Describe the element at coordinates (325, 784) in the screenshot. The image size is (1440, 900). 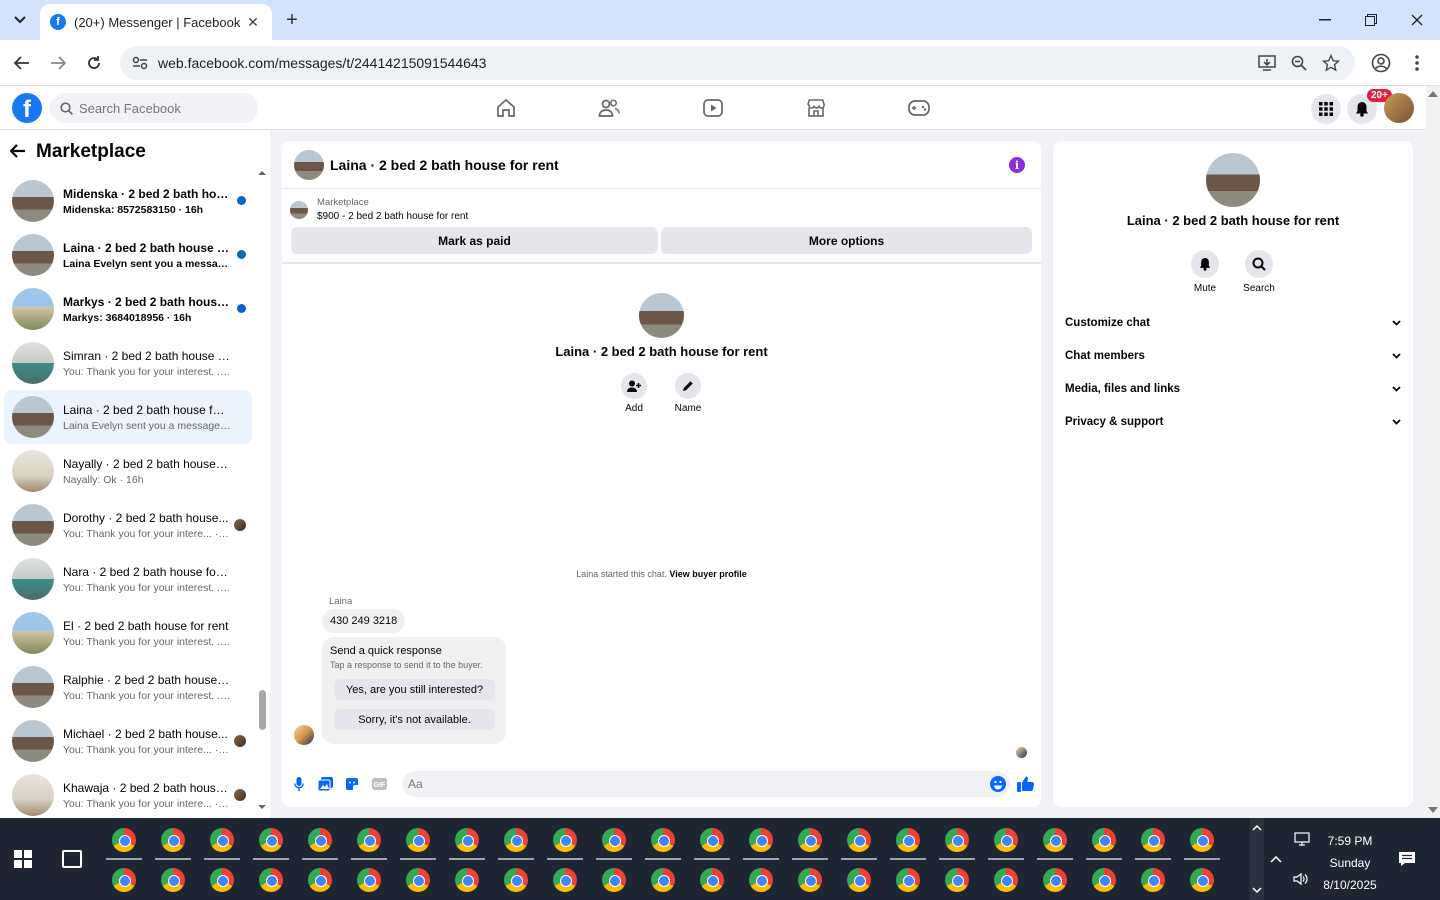
I see `photo-icon` at that location.